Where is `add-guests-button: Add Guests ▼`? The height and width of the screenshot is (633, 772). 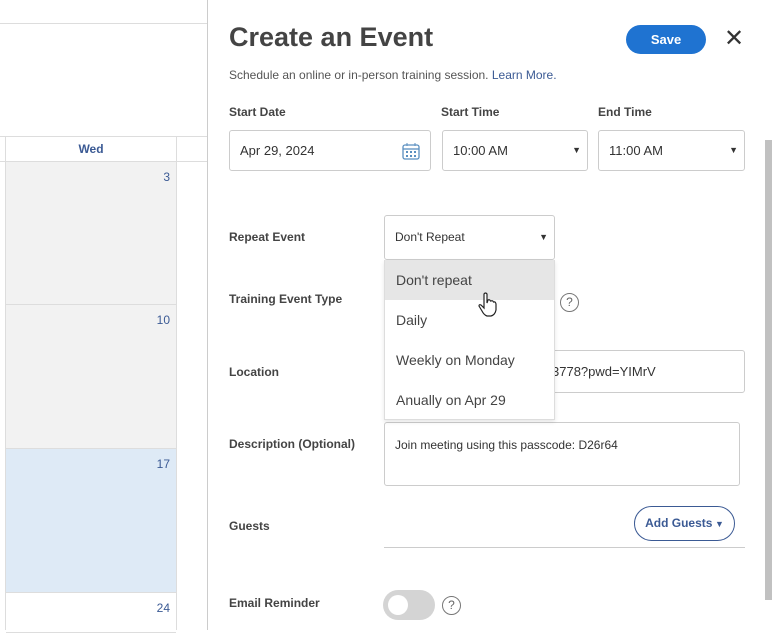 add-guests-button: Add Guests ▼ is located at coordinates (684, 523).